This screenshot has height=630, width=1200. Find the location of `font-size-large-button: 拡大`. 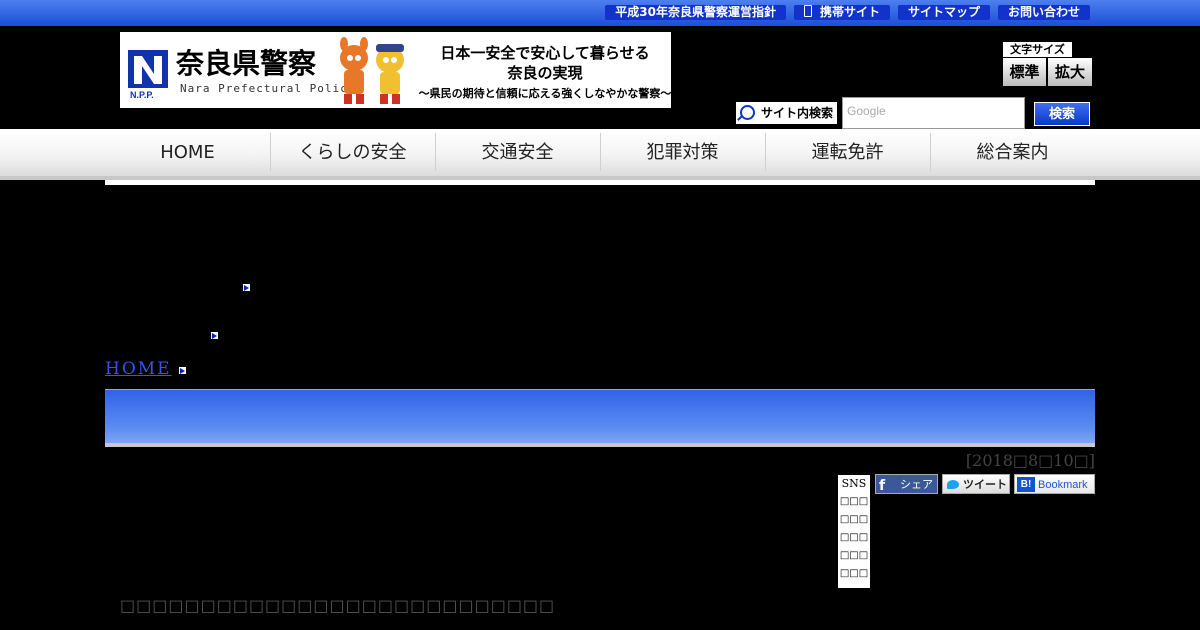

font-size-large-button: 拡大 is located at coordinates (1070, 72).